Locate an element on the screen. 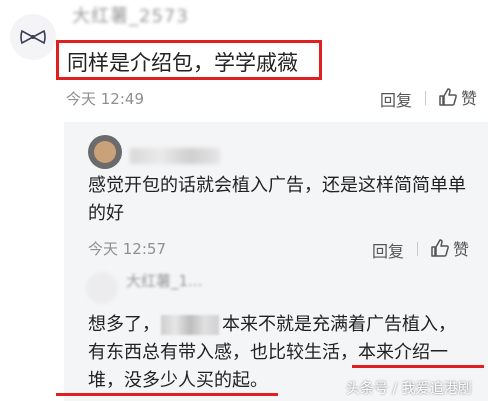 The width and height of the screenshot is (488, 401). bow-icon is located at coordinates (33, 37).